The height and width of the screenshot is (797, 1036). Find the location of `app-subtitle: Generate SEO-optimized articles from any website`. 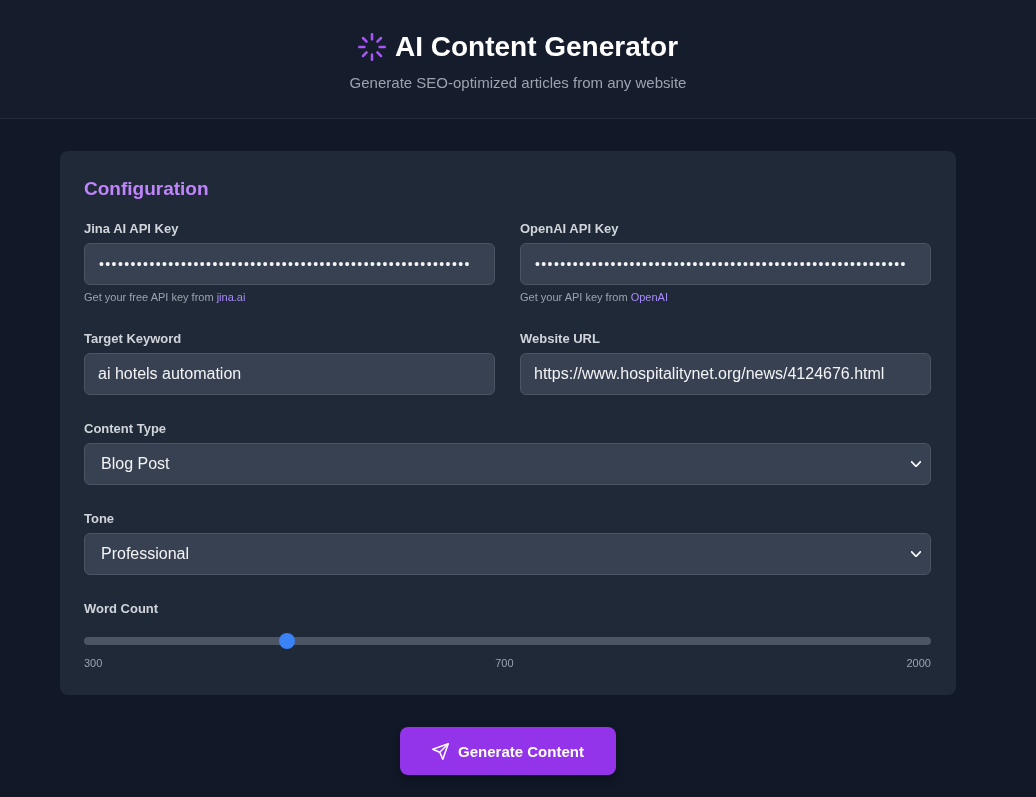

app-subtitle: Generate SEO-optimized articles from any website is located at coordinates (518, 83).